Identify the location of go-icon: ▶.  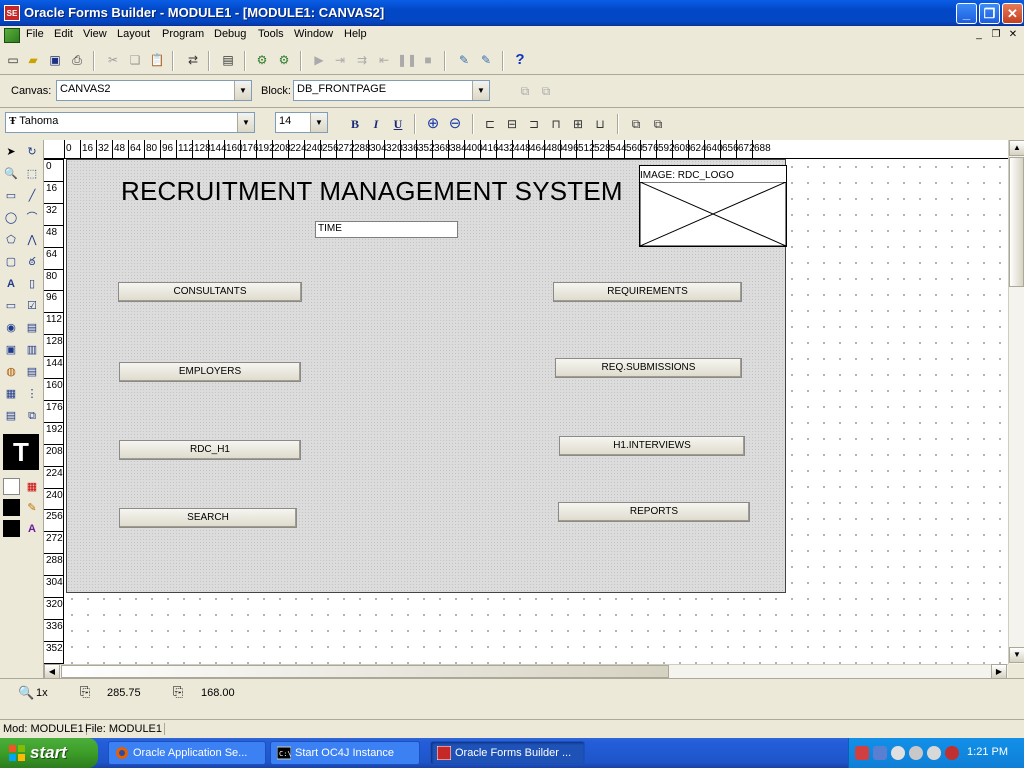
(319, 60).